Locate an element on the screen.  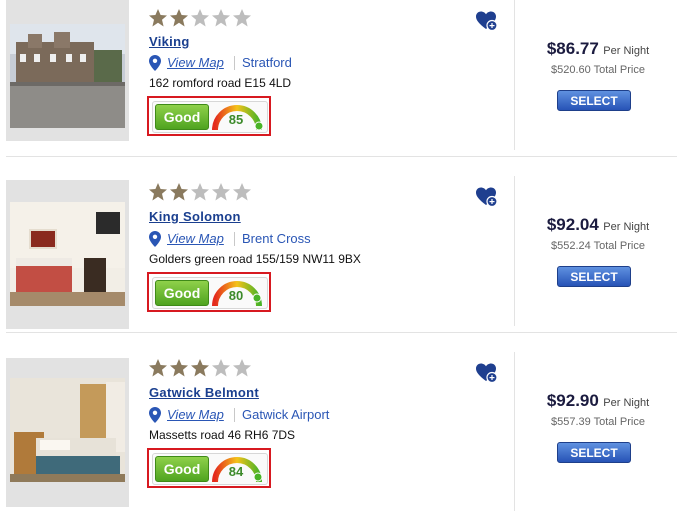
total-price: $557.39 is located at coordinates (571, 422).